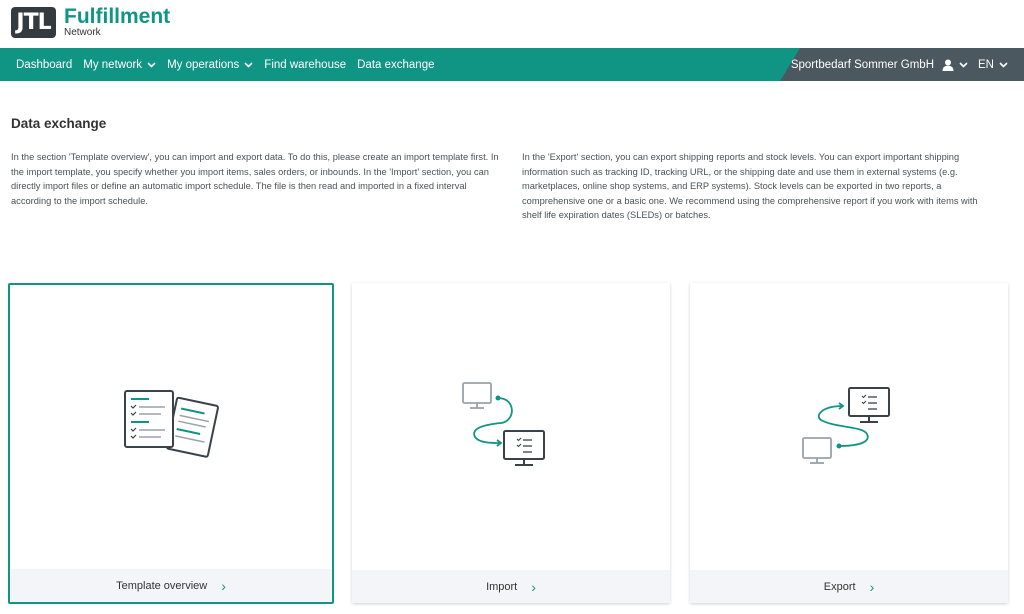  I want to click on language-label: EN, so click(986, 64).